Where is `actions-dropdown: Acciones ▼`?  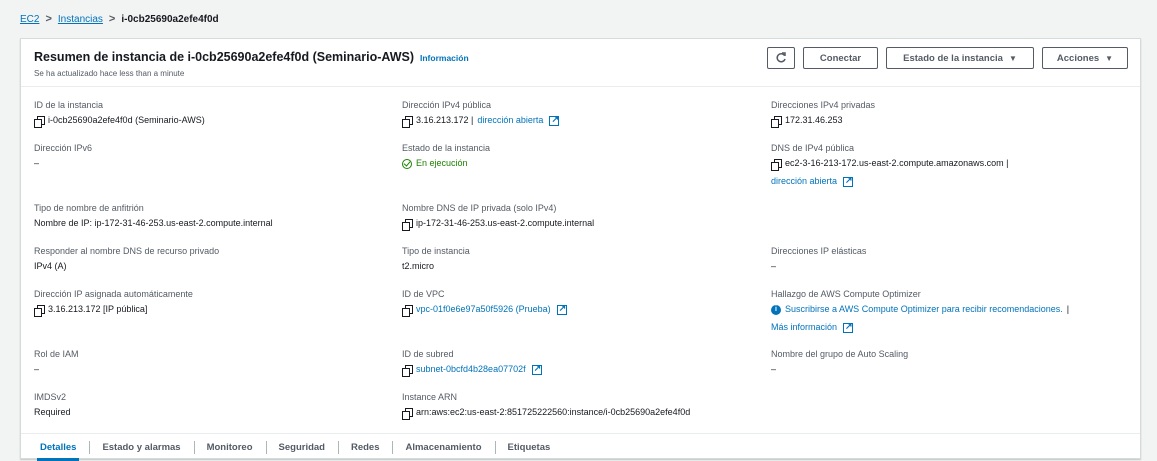
actions-dropdown: Acciones ▼ is located at coordinates (1085, 58).